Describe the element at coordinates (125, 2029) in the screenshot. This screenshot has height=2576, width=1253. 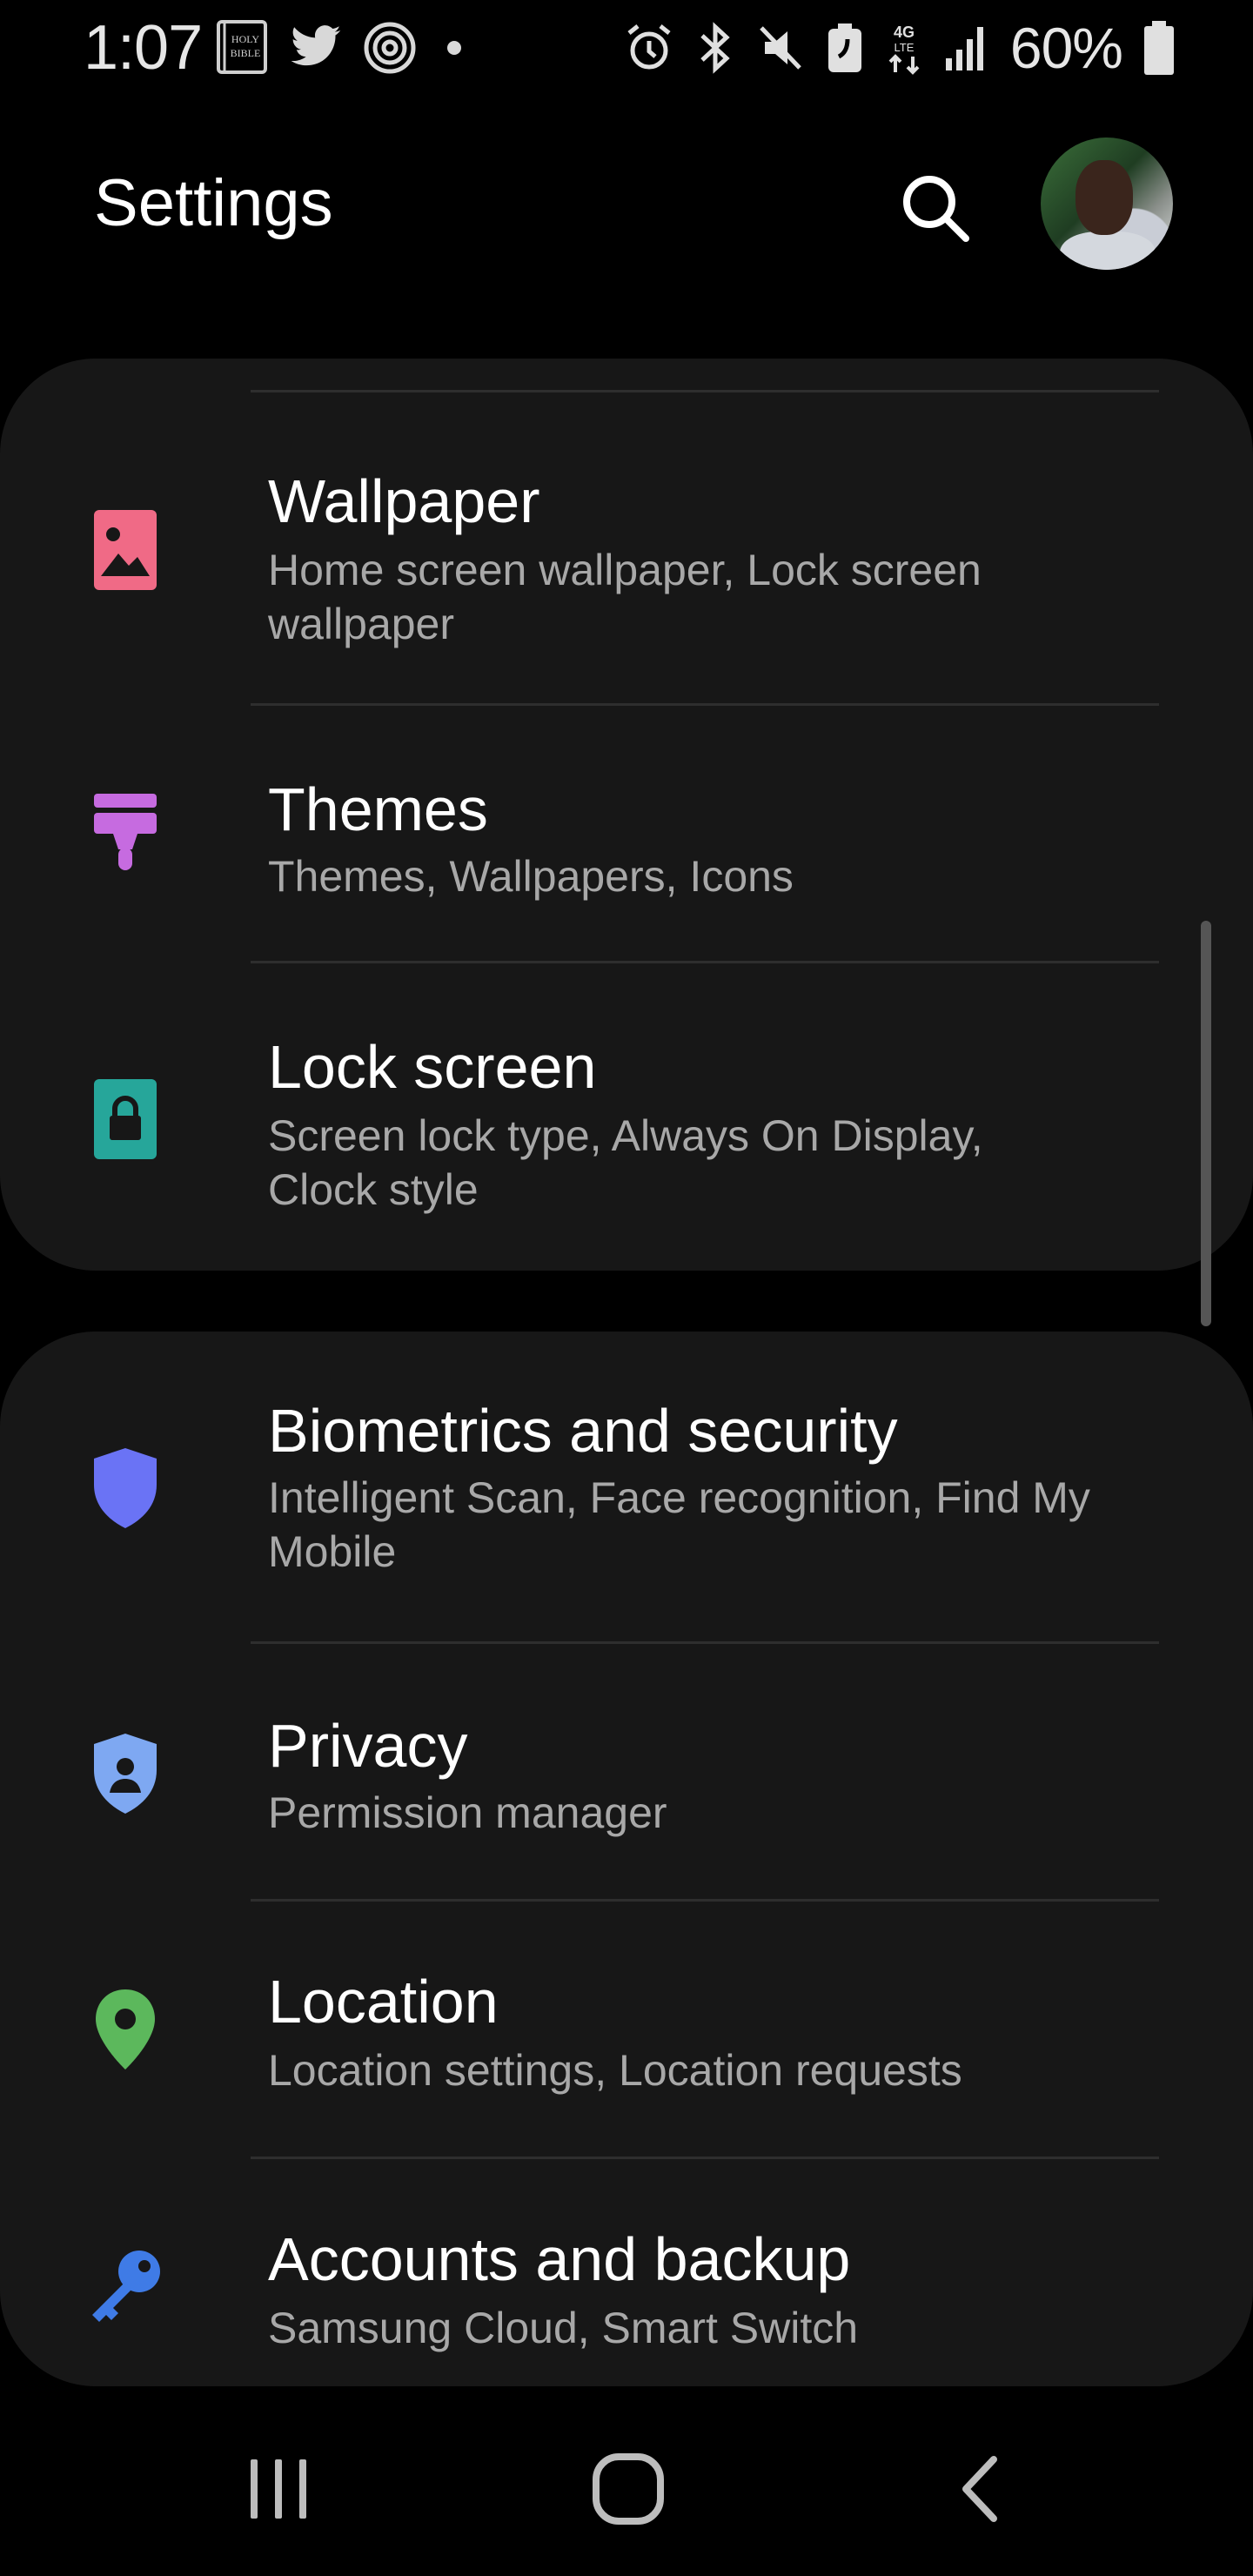
I see `location-pin-icon` at that location.